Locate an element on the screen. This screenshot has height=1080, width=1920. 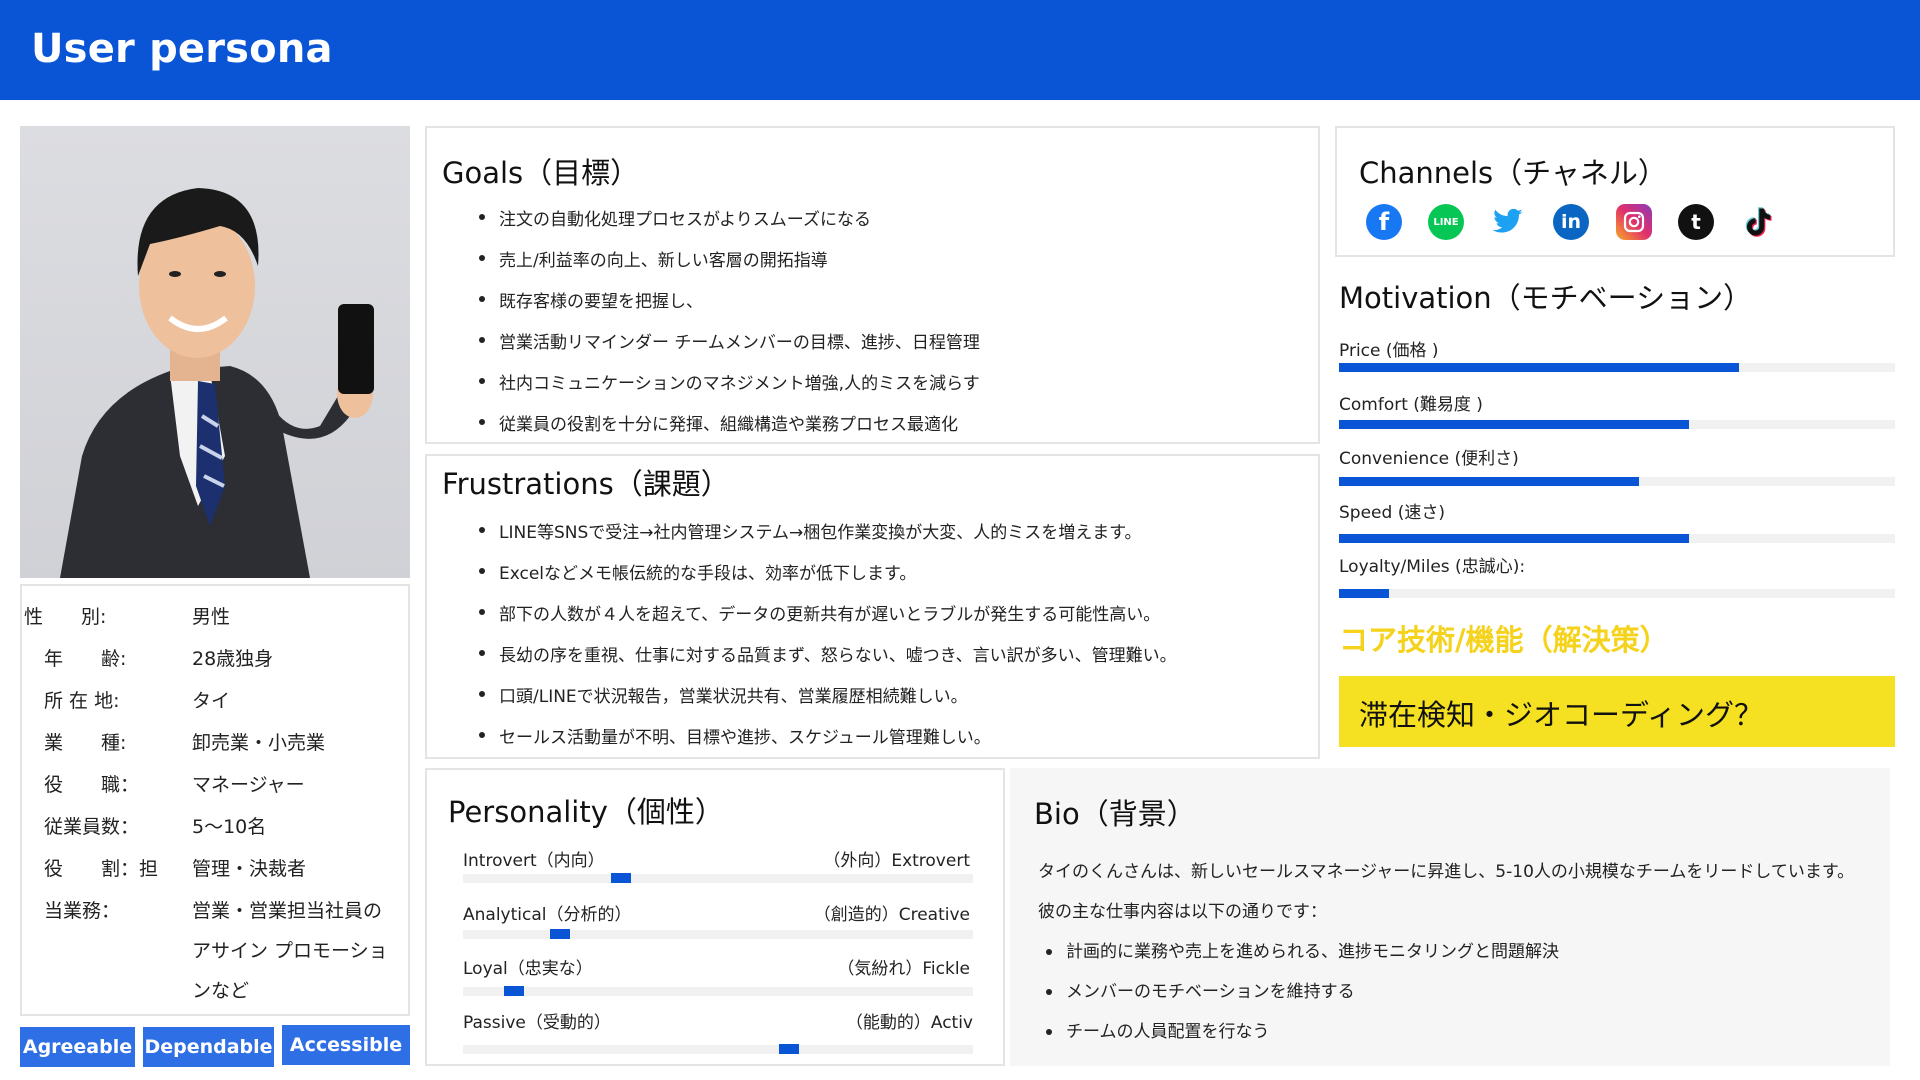
duties-value: 営業・営業担当社員の is located at coordinates (287, 911).